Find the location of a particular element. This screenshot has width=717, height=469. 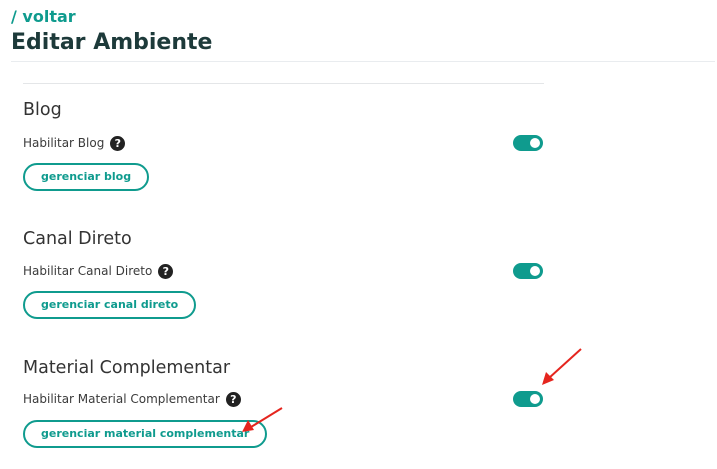

enable-blog-label-row: Habilitar Blog ? is located at coordinates (74, 143).